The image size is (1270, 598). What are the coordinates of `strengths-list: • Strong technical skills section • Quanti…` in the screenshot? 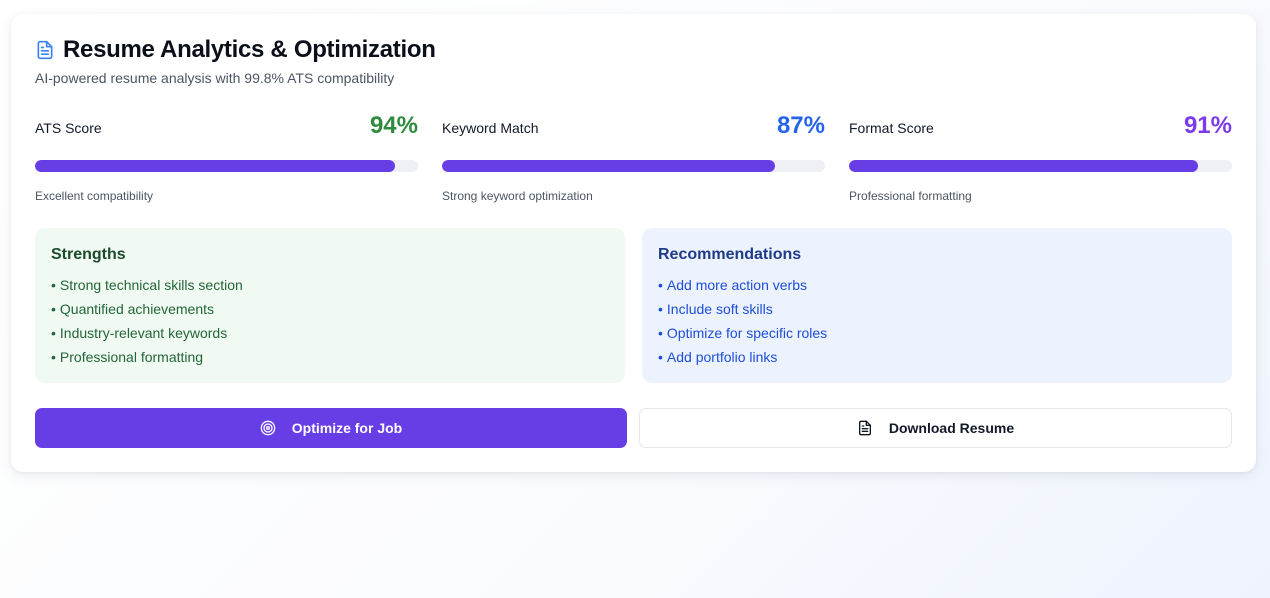 It's located at (330, 321).